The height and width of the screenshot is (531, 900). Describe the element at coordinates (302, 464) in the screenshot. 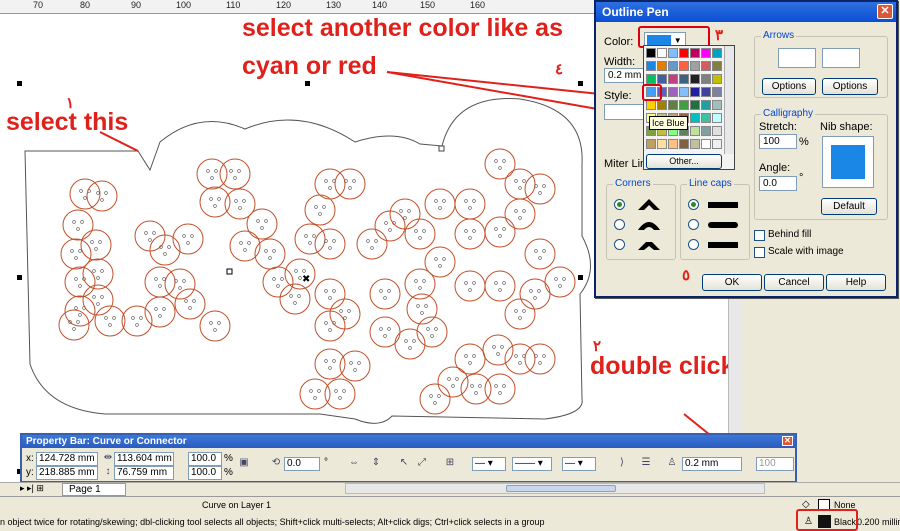

I see `rotation-field: 0.0` at that location.